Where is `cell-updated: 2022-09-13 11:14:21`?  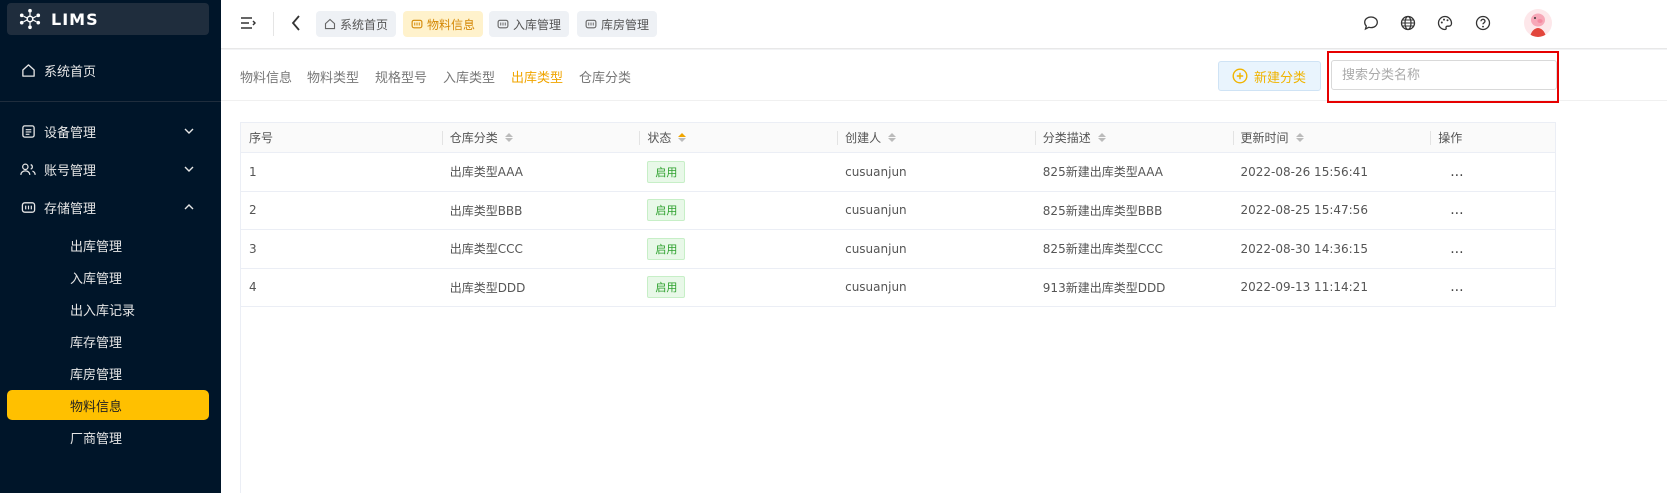
cell-updated: 2022-09-13 11:14:21 is located at coordinates (1304, 287).